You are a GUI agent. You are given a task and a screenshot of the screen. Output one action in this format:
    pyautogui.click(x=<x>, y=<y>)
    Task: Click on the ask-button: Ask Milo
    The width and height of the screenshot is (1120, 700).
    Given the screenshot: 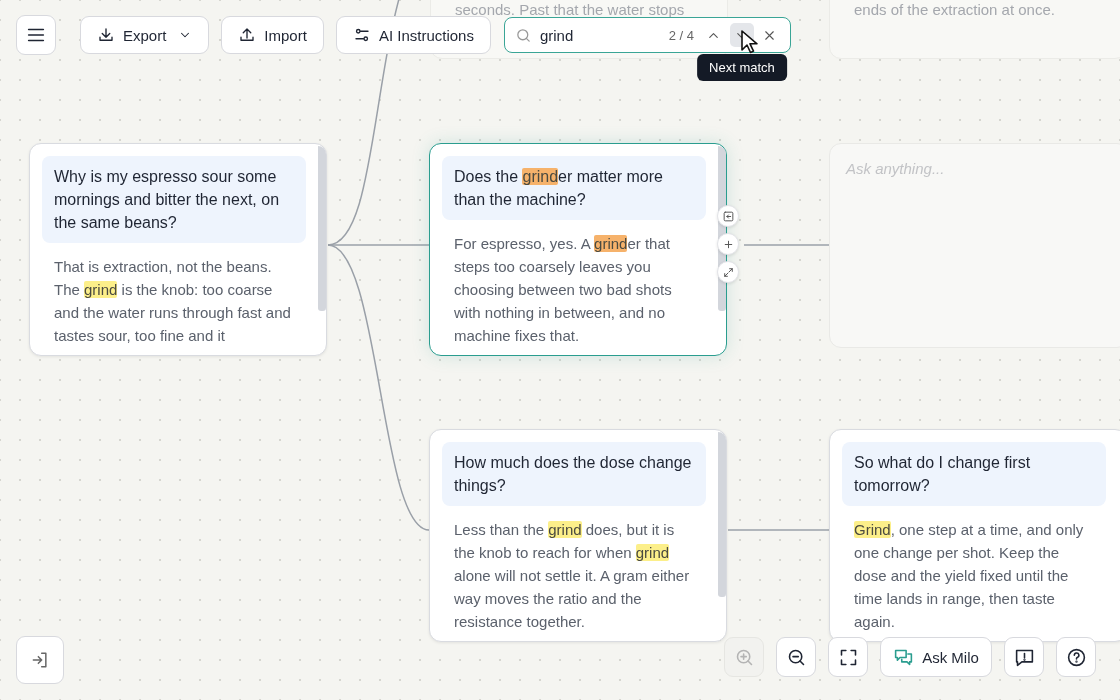 What is the action you would take?
    pyautogui.click(x=936, y=657)
    